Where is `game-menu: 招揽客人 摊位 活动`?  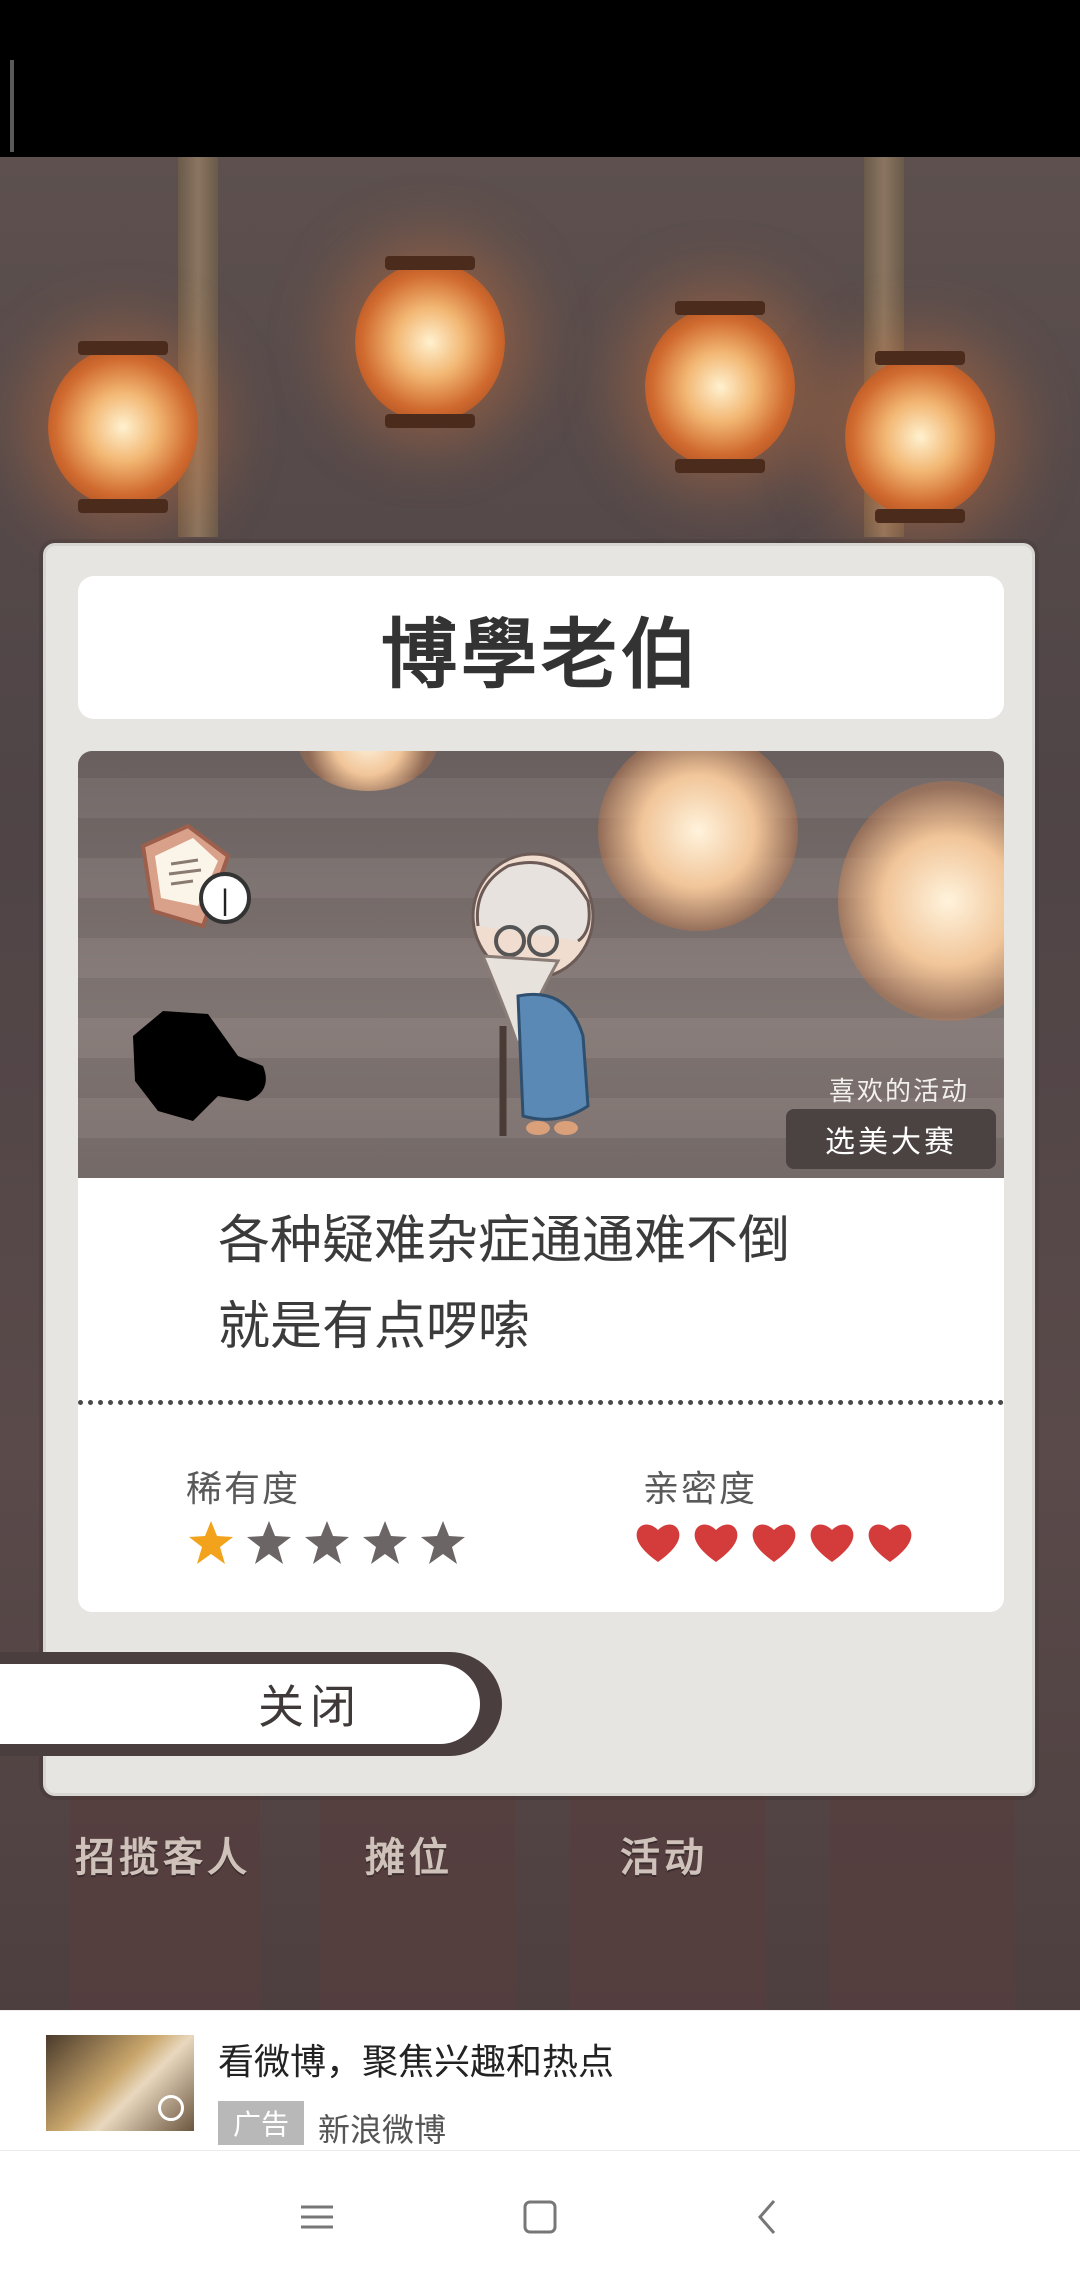
game-menu: 招揽客人 摊位 活动 is located at coordinates (540, 1895).